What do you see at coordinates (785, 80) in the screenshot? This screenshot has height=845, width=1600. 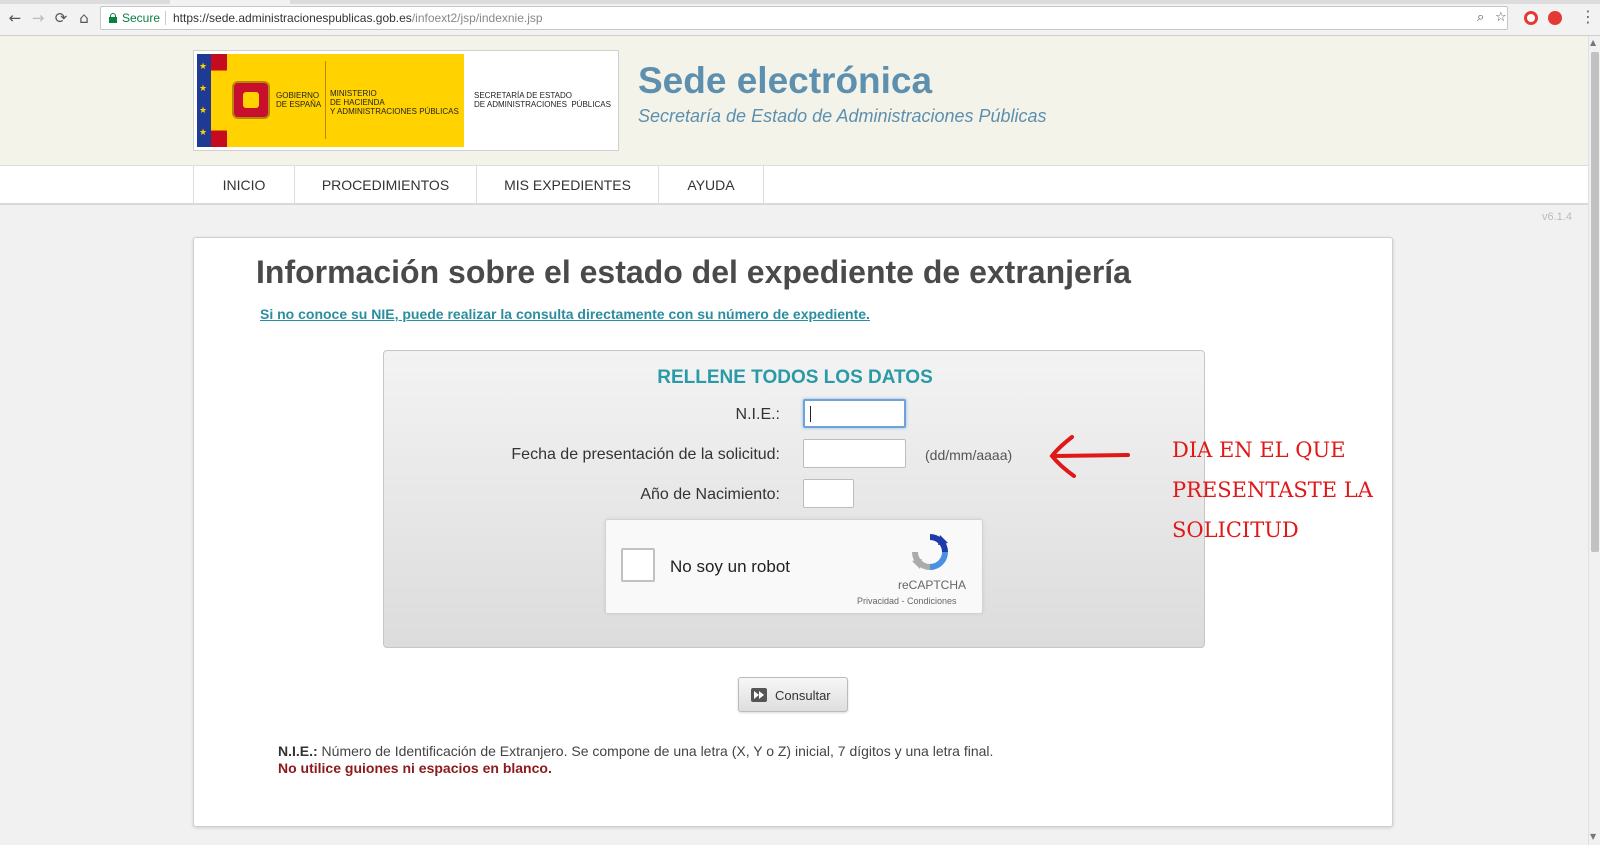 I see `site-title: Sede electrónica` at bounding box center [785, 80].